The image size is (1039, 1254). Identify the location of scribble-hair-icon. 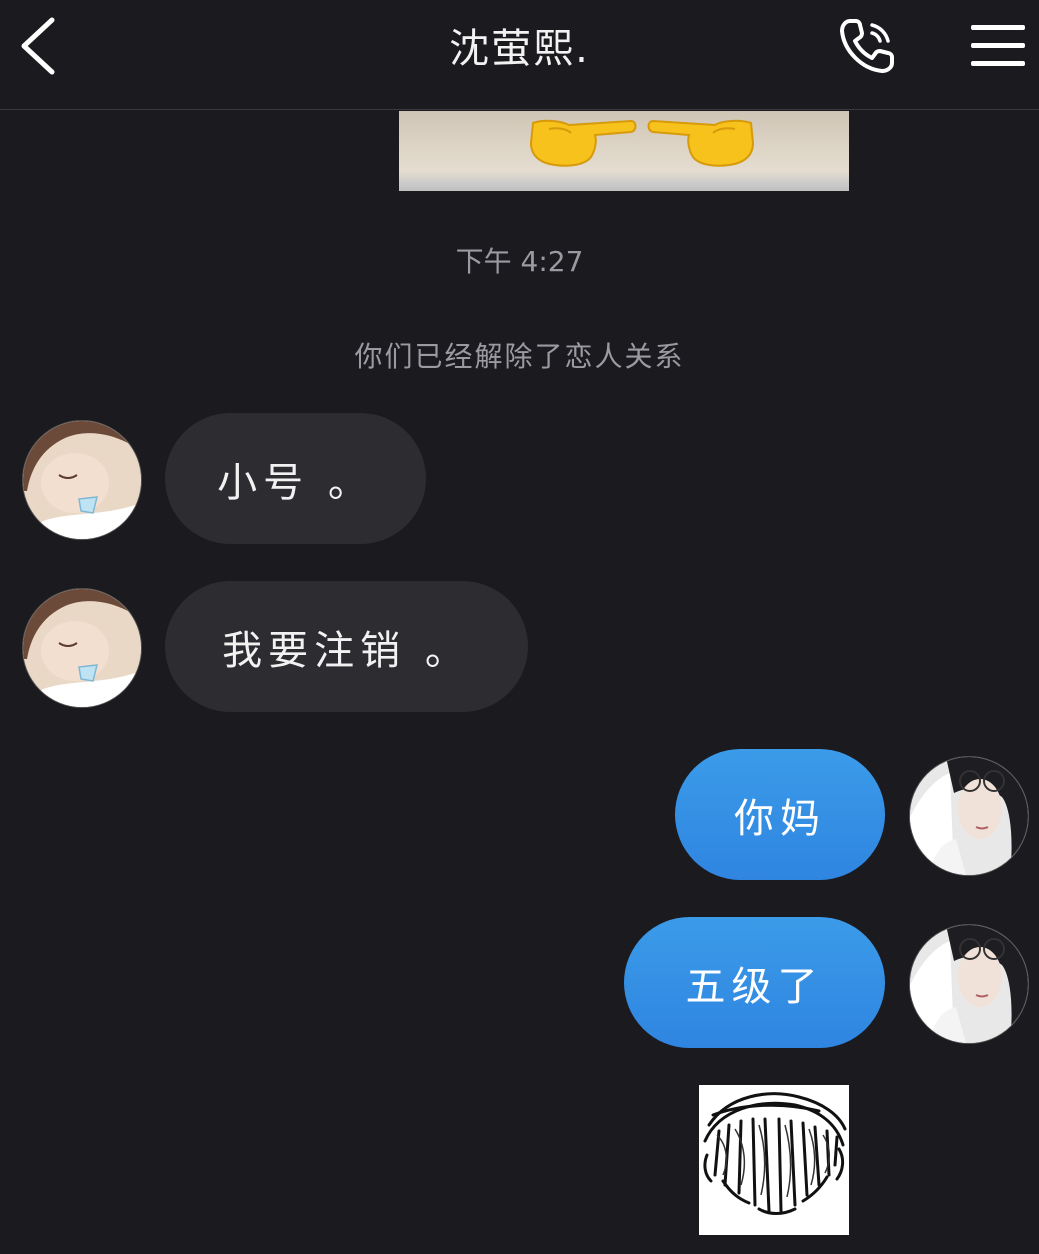
(775, 1153).